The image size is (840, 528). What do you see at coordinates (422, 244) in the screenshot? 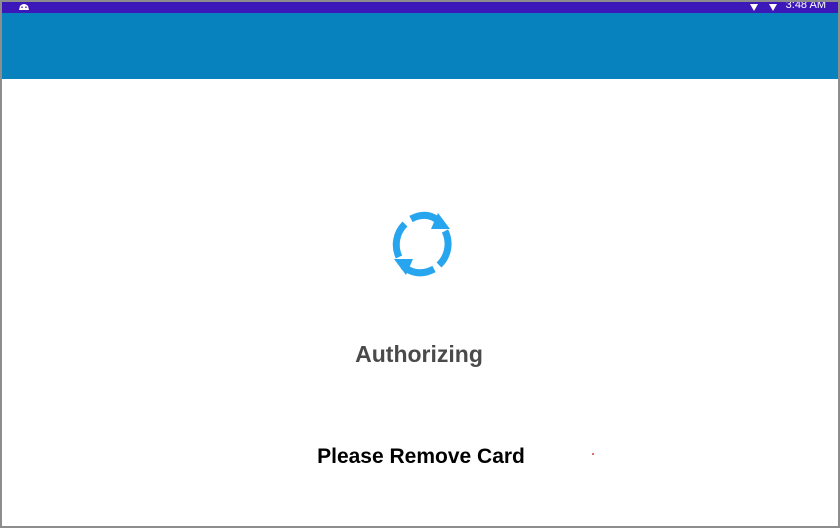
I see `refresh-icon` at bounding box center [422, 244].